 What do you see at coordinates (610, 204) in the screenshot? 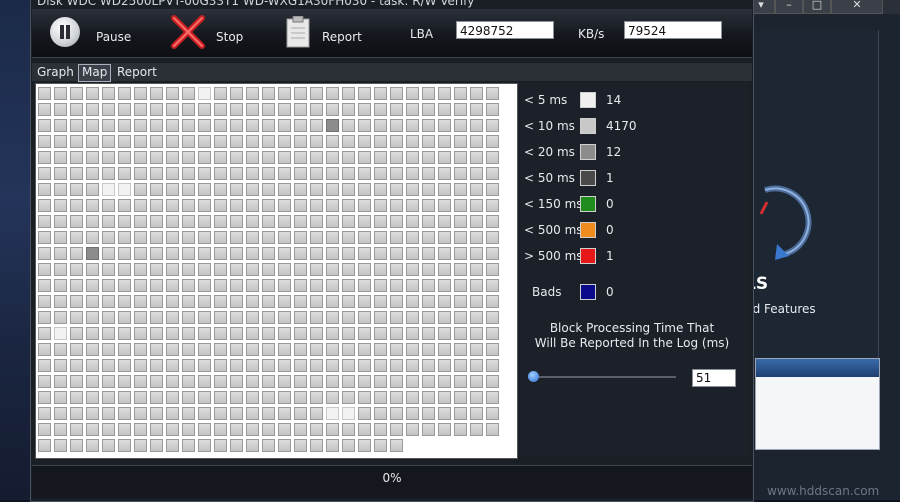
I see `legend-count: 0` at bounding box center [610, 204].